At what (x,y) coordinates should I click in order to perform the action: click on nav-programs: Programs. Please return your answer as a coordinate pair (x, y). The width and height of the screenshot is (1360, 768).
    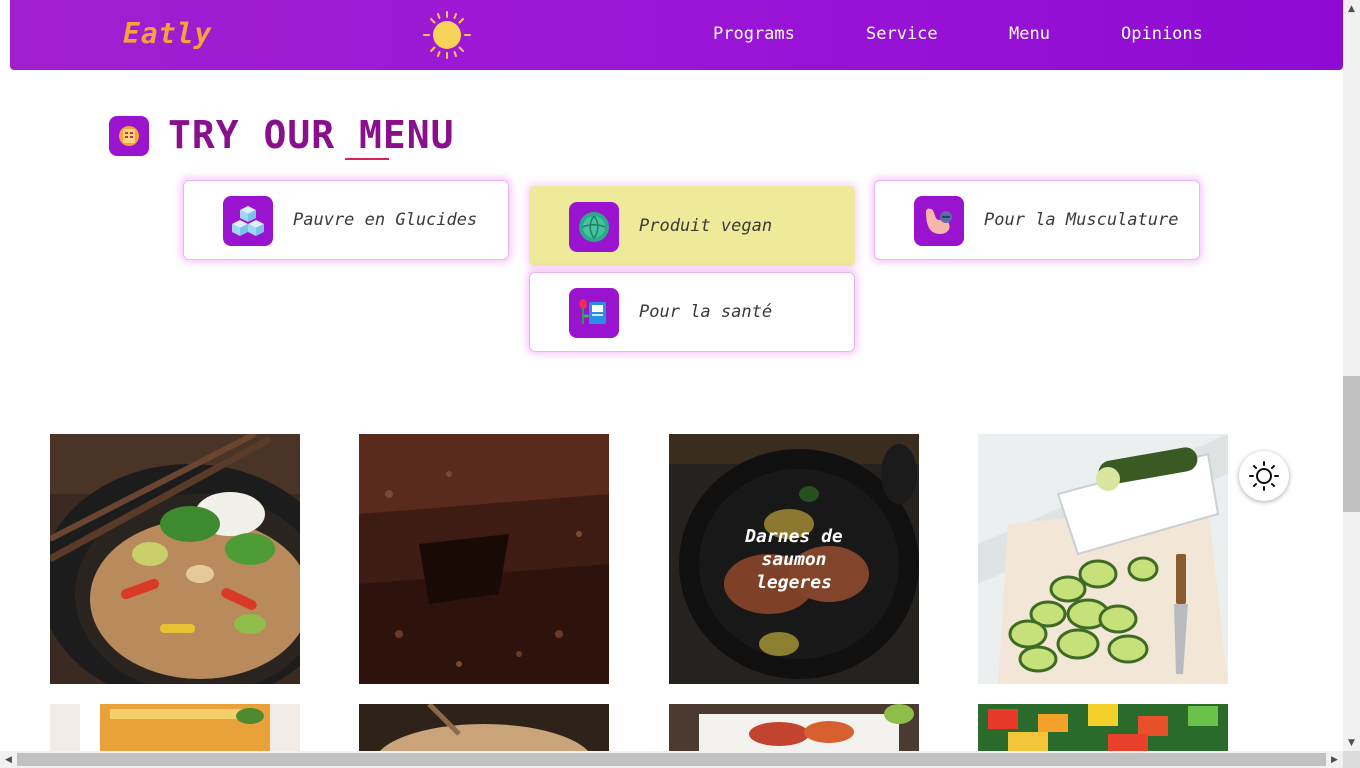
    Looking at the image, I should click on (754, 34).